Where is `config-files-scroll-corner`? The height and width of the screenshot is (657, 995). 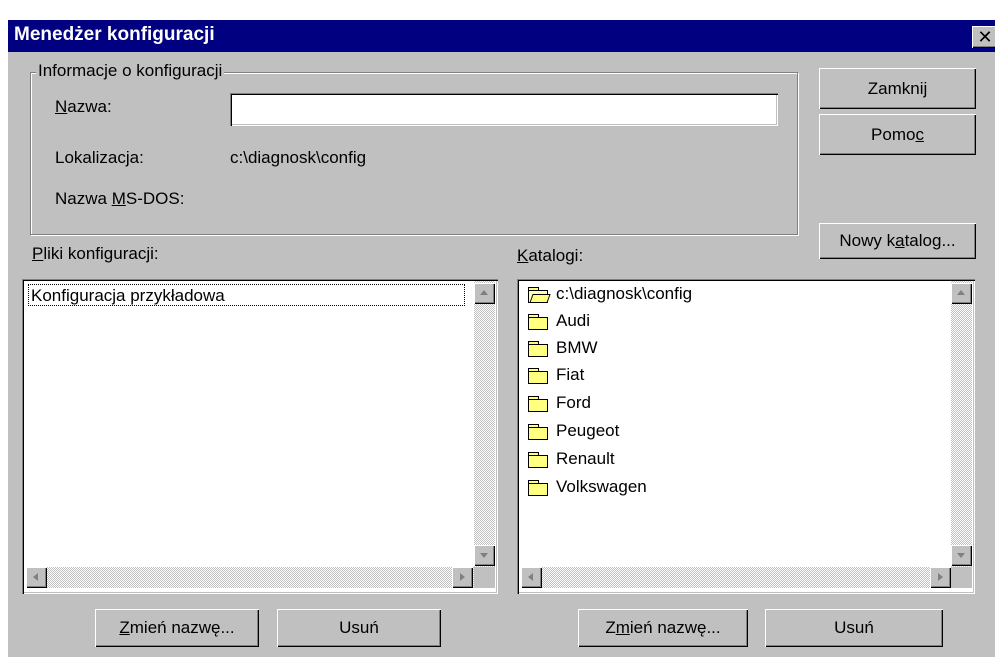 config-files-scroll-corner is located at coordinates (484, 577).